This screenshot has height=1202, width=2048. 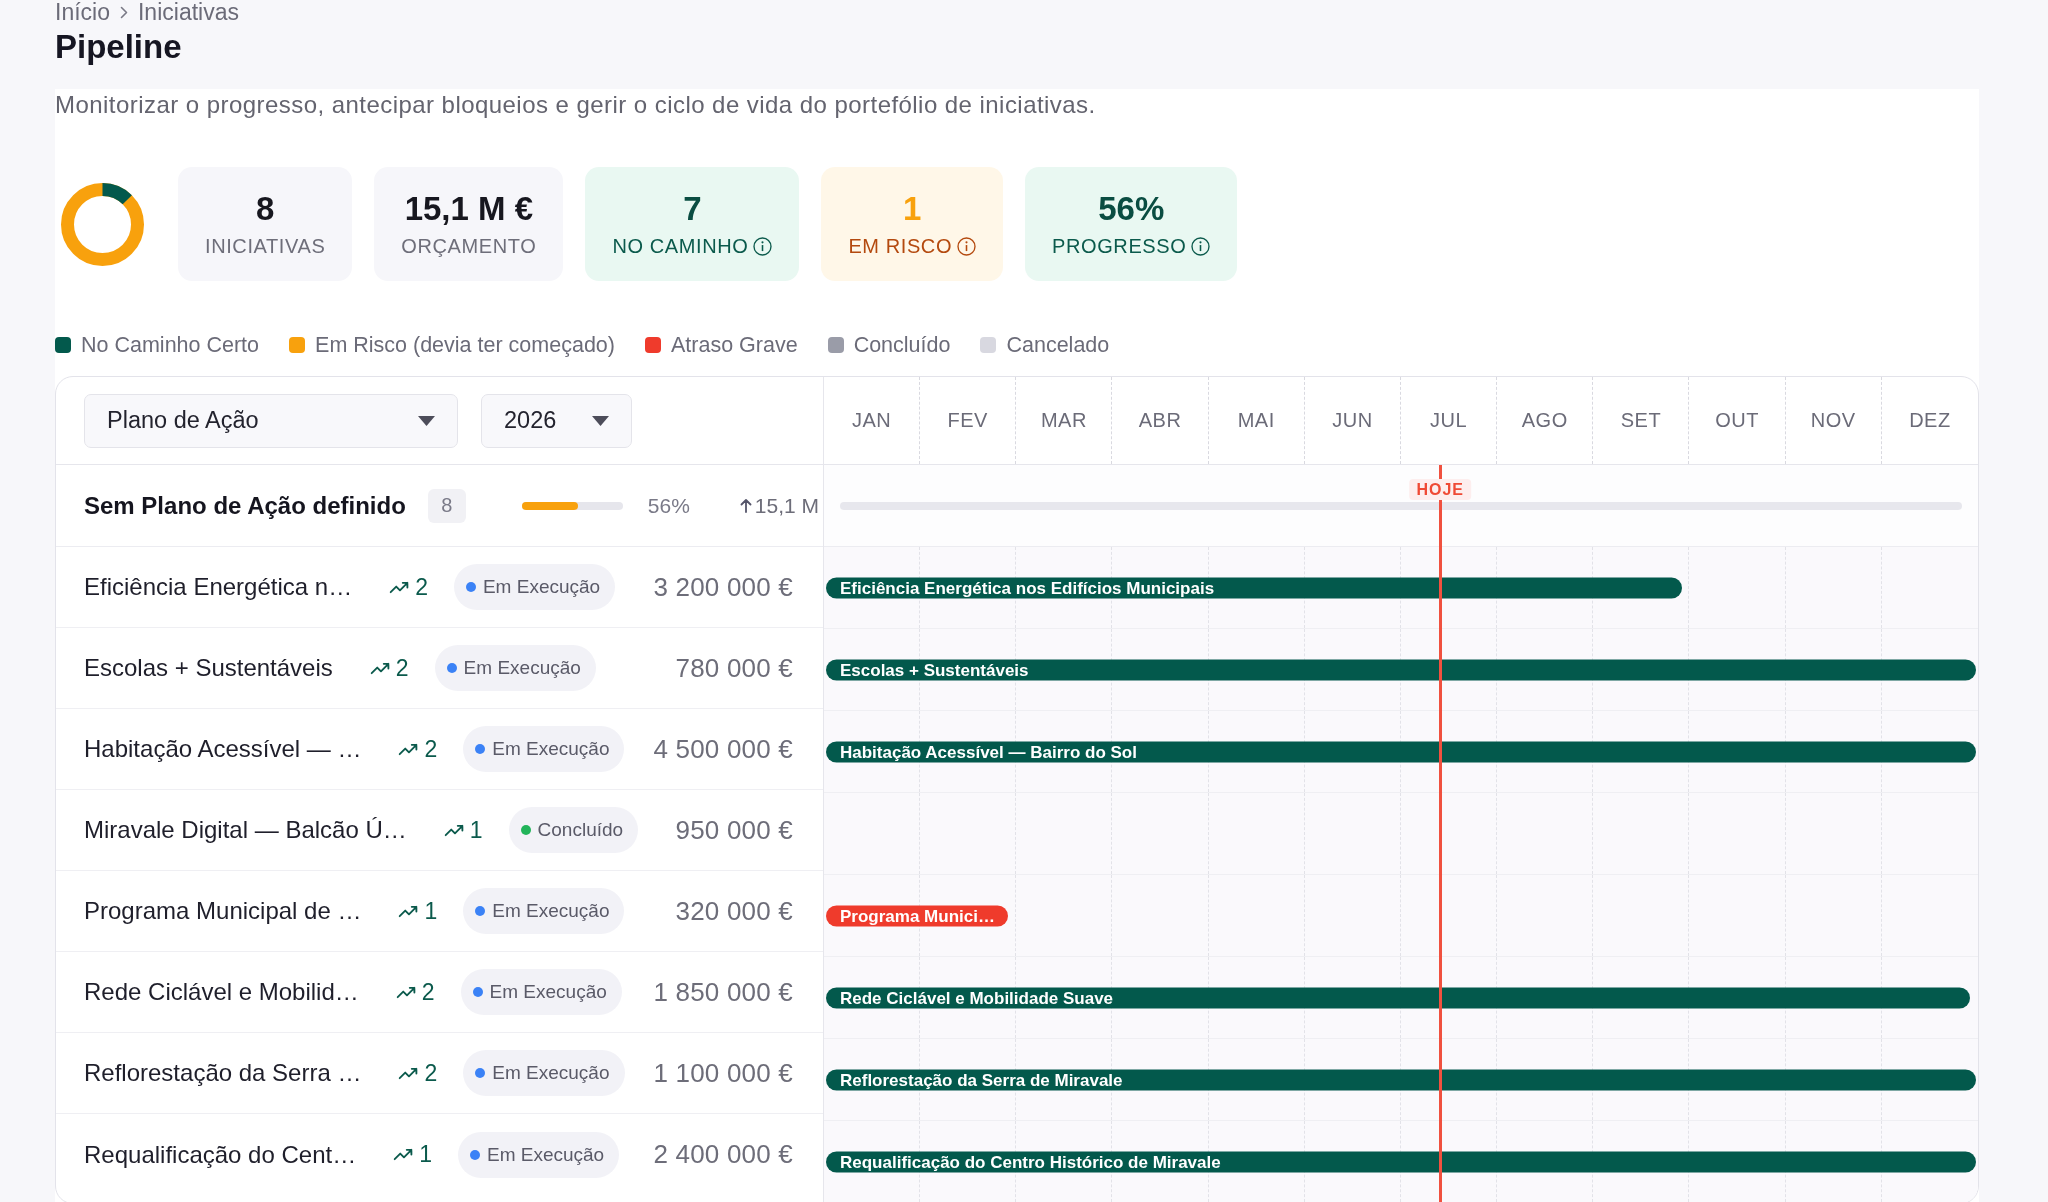 I want to click on month-label: MAR, so click(x=1063, y=420).